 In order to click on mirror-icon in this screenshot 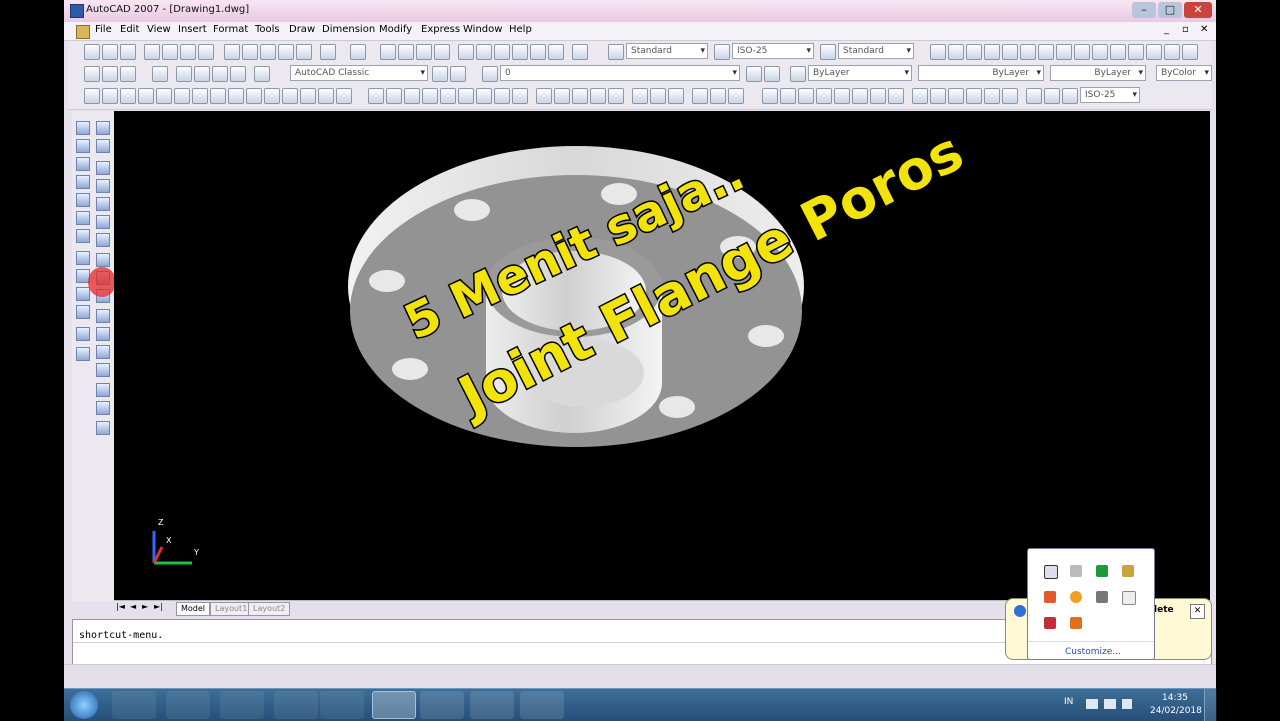, I will do `click(110, 96)`.